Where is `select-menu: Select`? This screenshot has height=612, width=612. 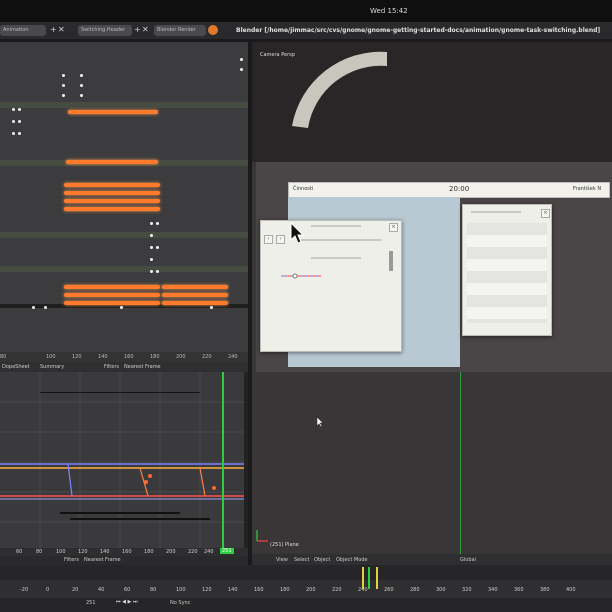
select-menu: Select is located at coordinates (301, 560).